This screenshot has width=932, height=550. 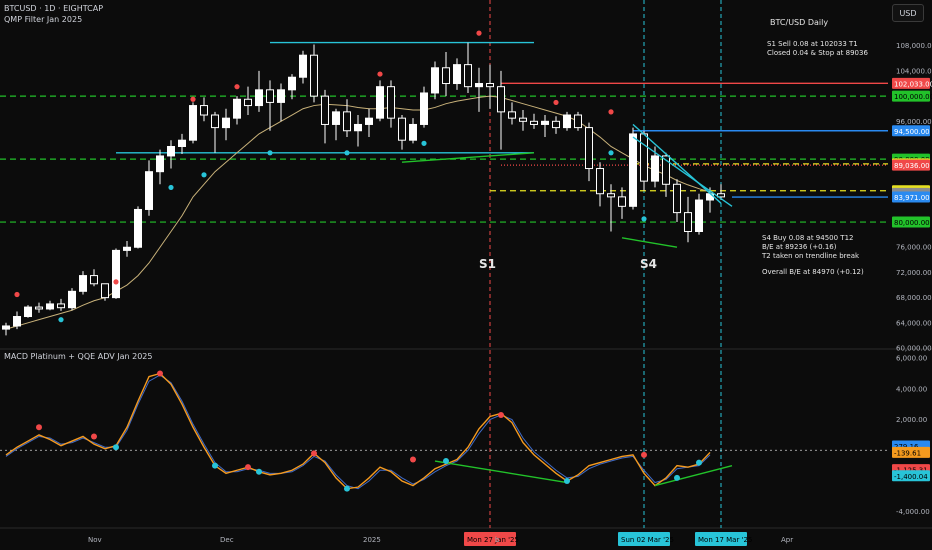 I want to click on time-axis-label: Mon 17 Mar '25, so click(x=725, y=540).